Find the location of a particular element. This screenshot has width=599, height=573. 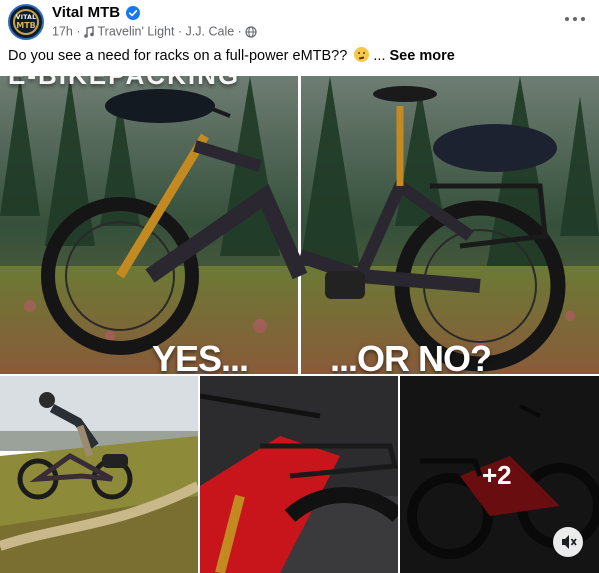

unmute-button is located at coordinates (568, 542).